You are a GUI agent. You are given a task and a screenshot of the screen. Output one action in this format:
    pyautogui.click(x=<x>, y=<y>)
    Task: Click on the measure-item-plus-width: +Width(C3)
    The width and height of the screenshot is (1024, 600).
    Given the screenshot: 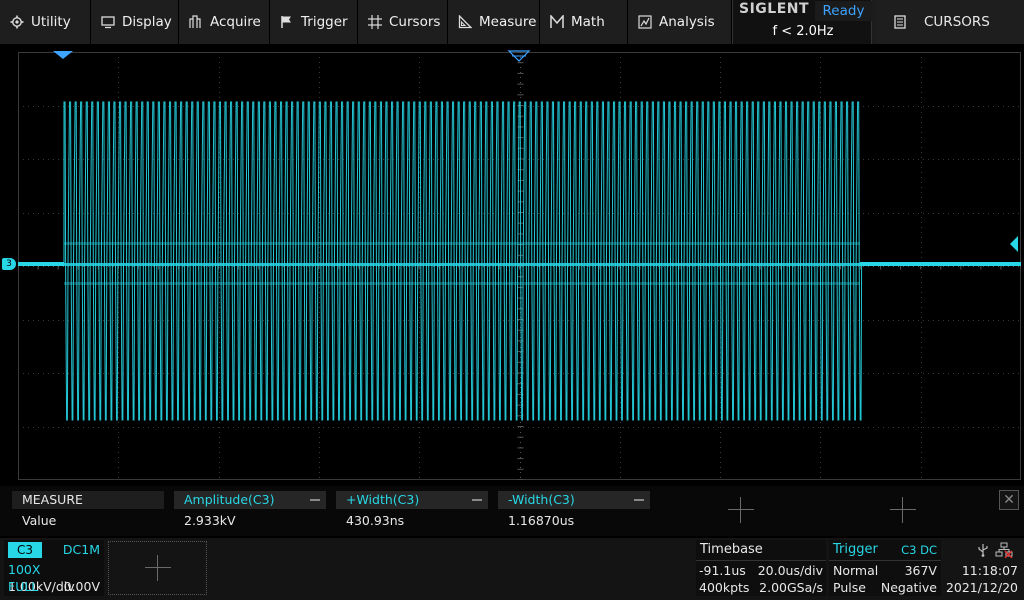 What is the action you would take?
    pyautogui.click(x=412, y=500)
    